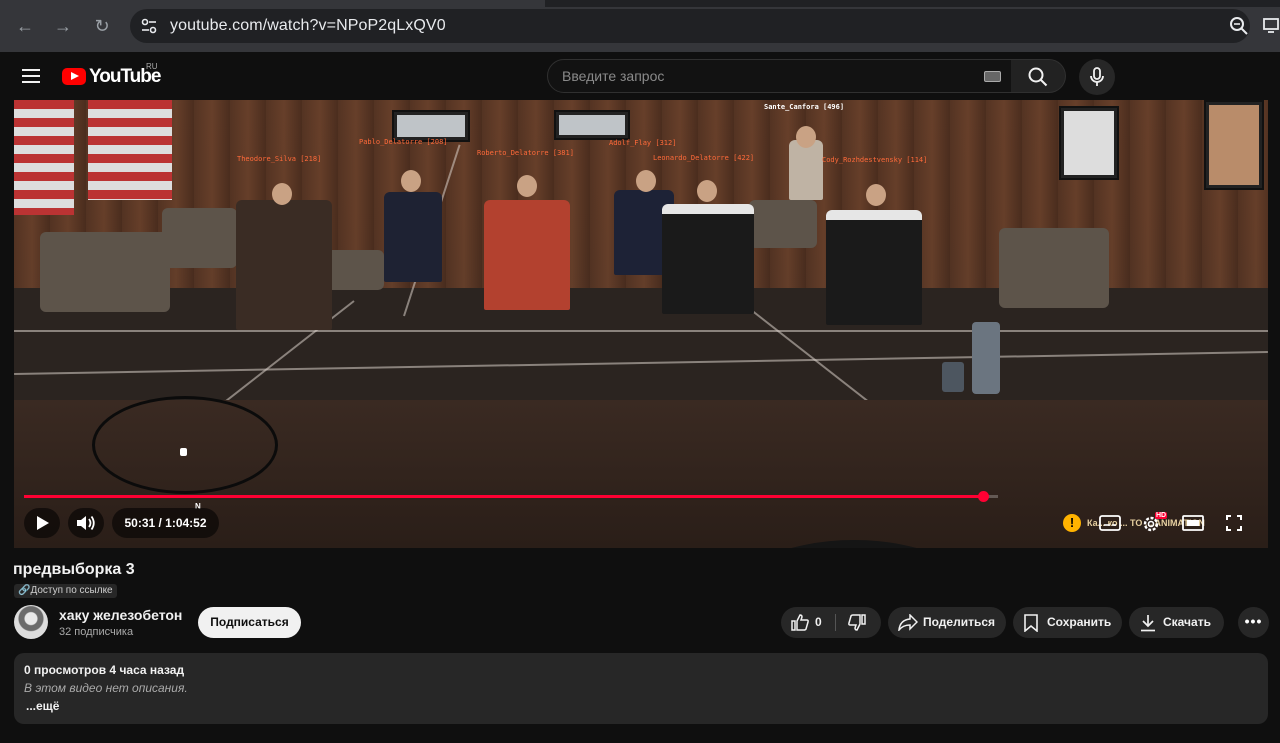 The height and width of the screenshot is (743, 1280). I want to click on wall-poster, so click(1234, 145).